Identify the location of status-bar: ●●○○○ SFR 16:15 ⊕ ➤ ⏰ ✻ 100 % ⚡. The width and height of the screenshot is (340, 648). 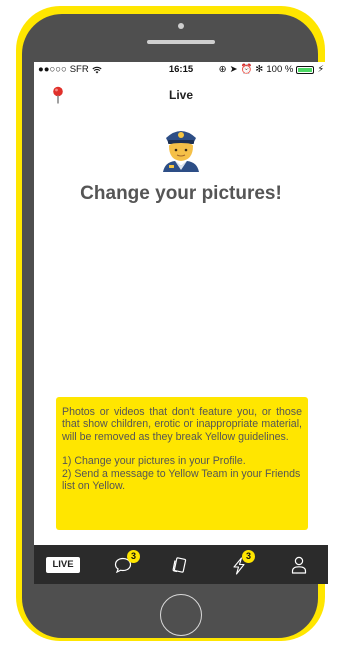
(181, 69).